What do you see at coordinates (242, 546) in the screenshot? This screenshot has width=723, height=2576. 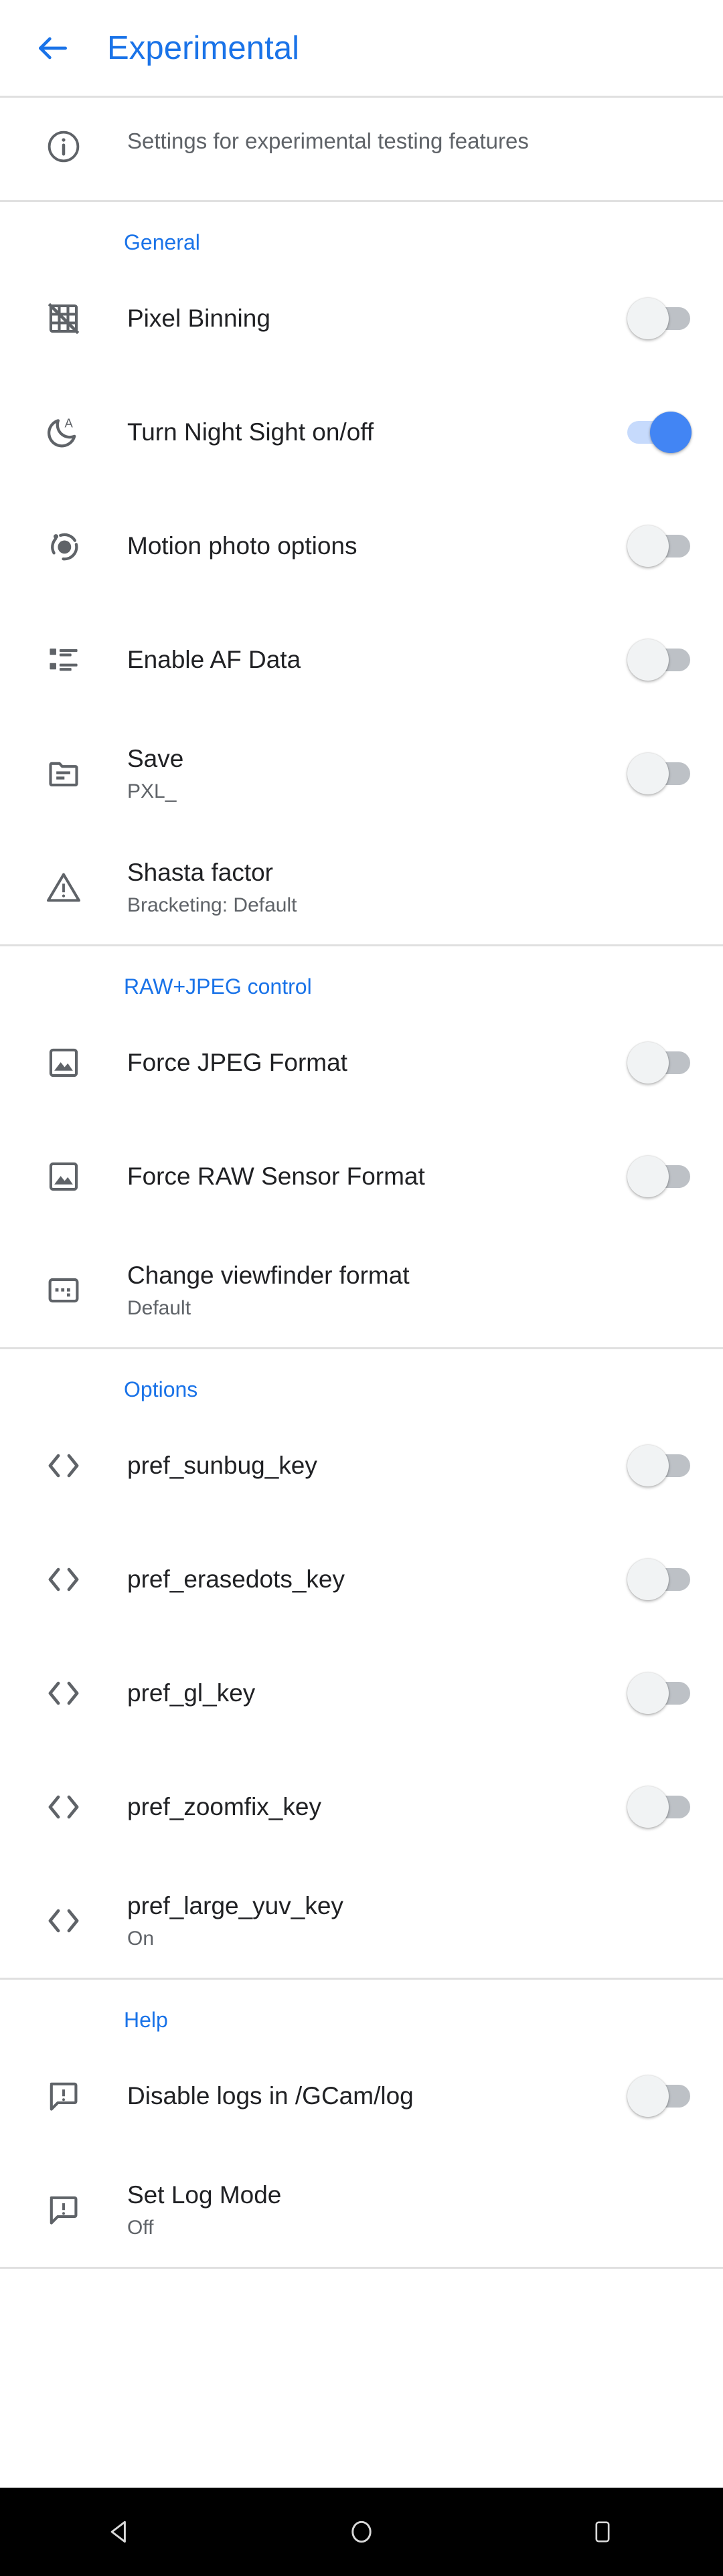 I see `row-title: Motion photo options` at bounding box center [242, 546].